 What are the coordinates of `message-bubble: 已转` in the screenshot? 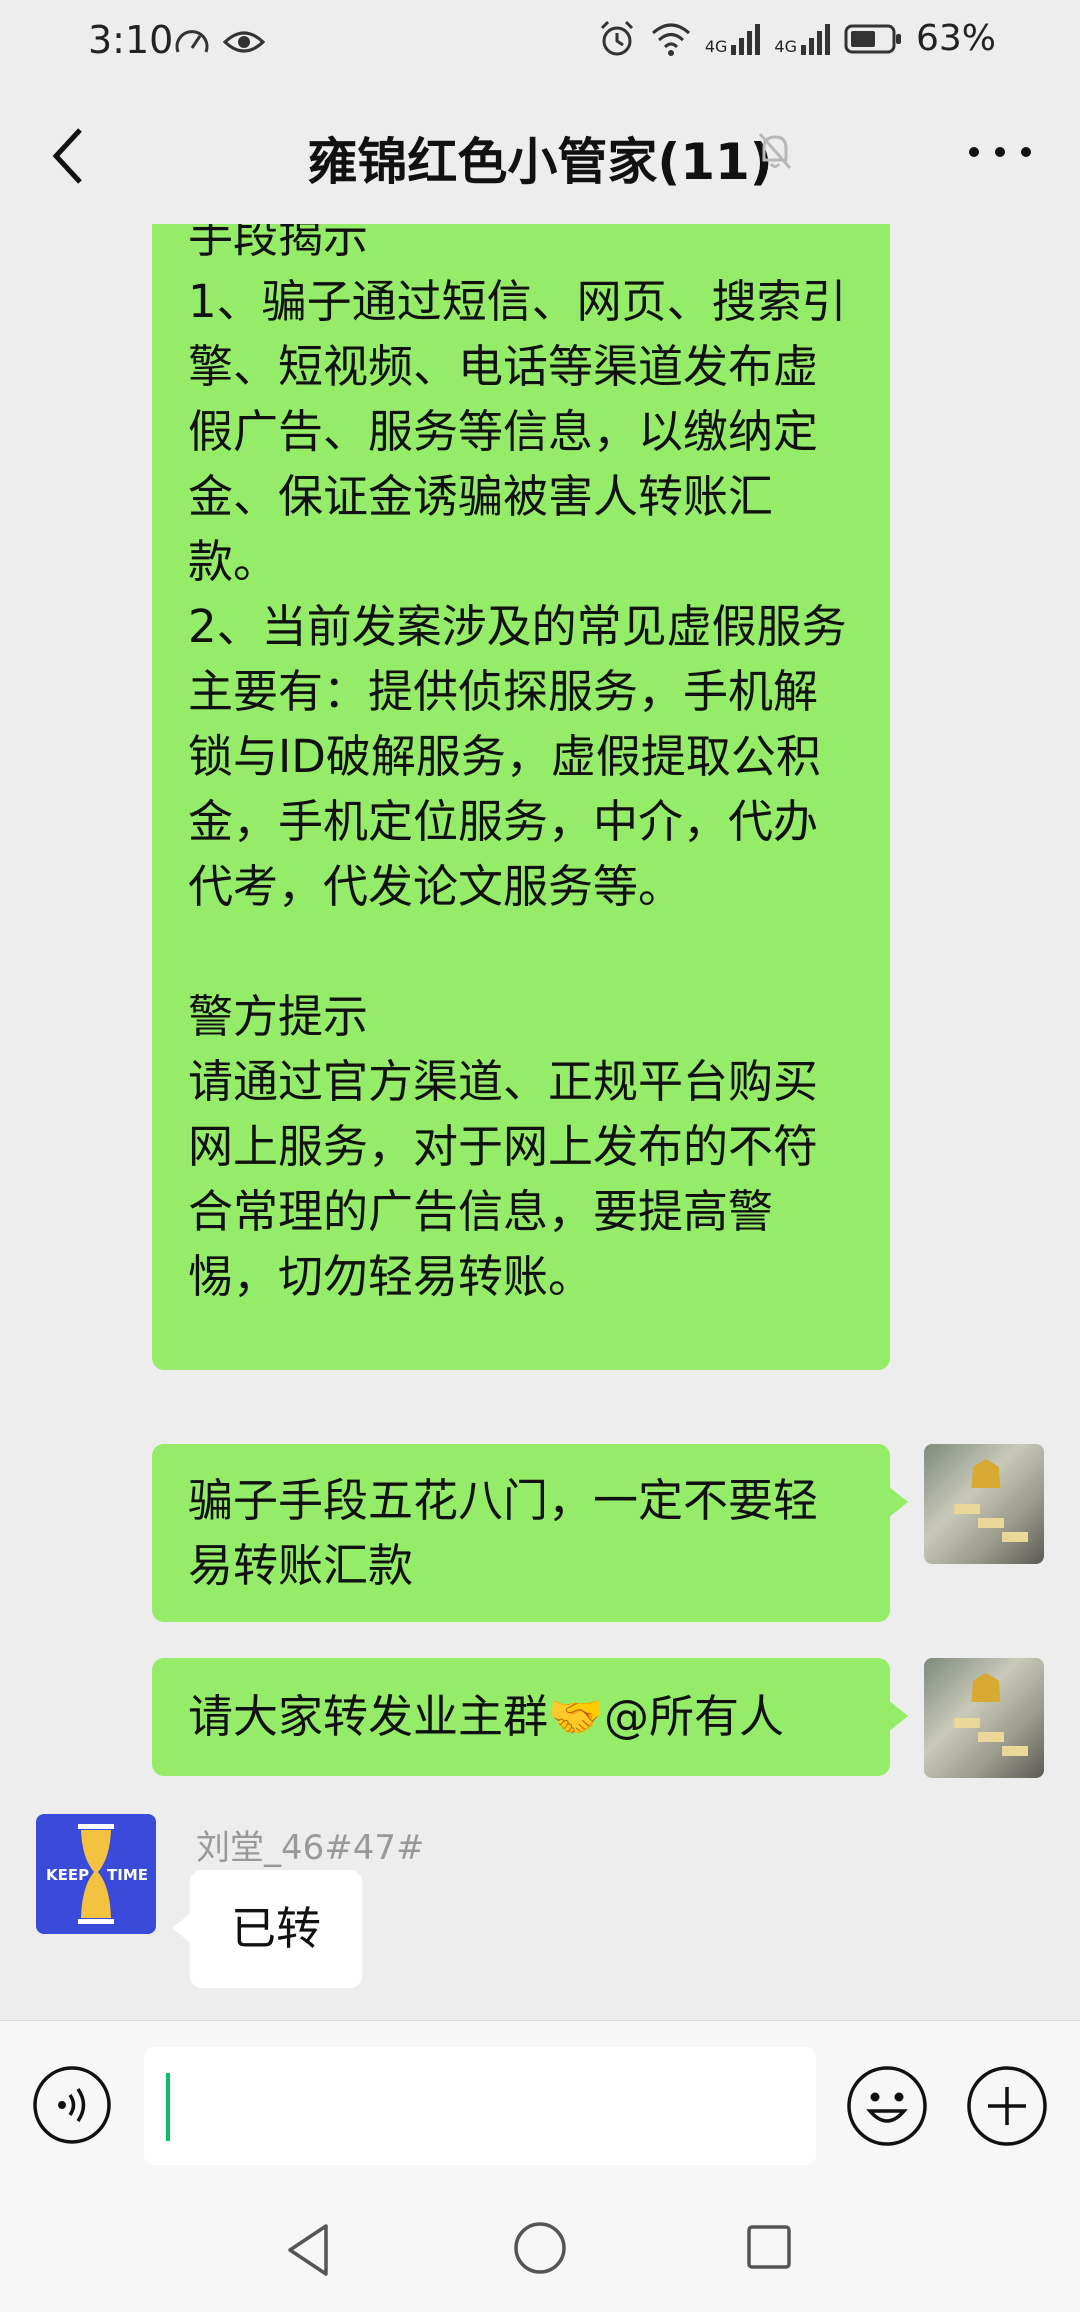 It's located at (267, 1929).